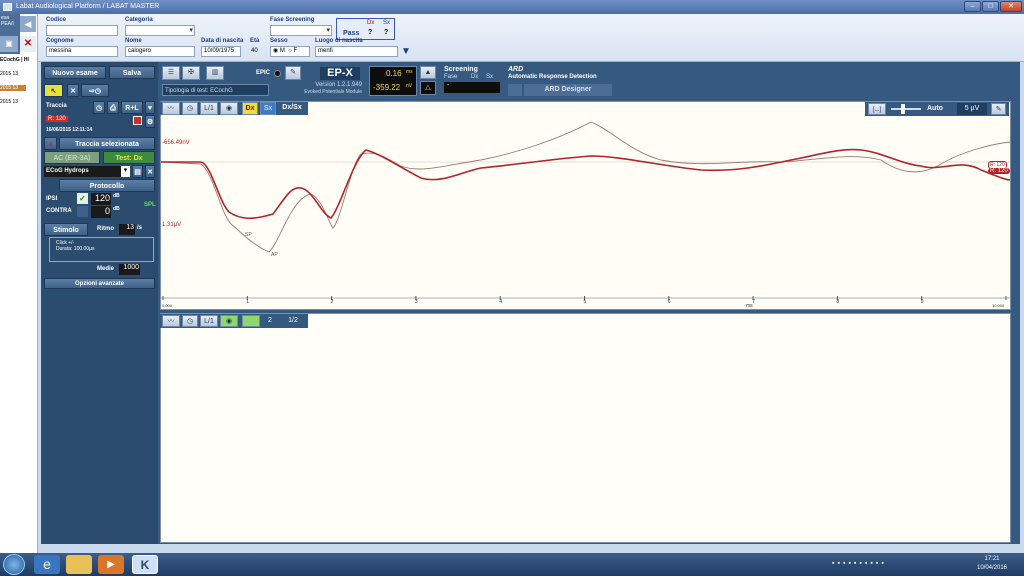 Image resolution: width=1024 pixels, height=576 pixels. I want to click on ritmo-unit: /s, so click(140, 228).